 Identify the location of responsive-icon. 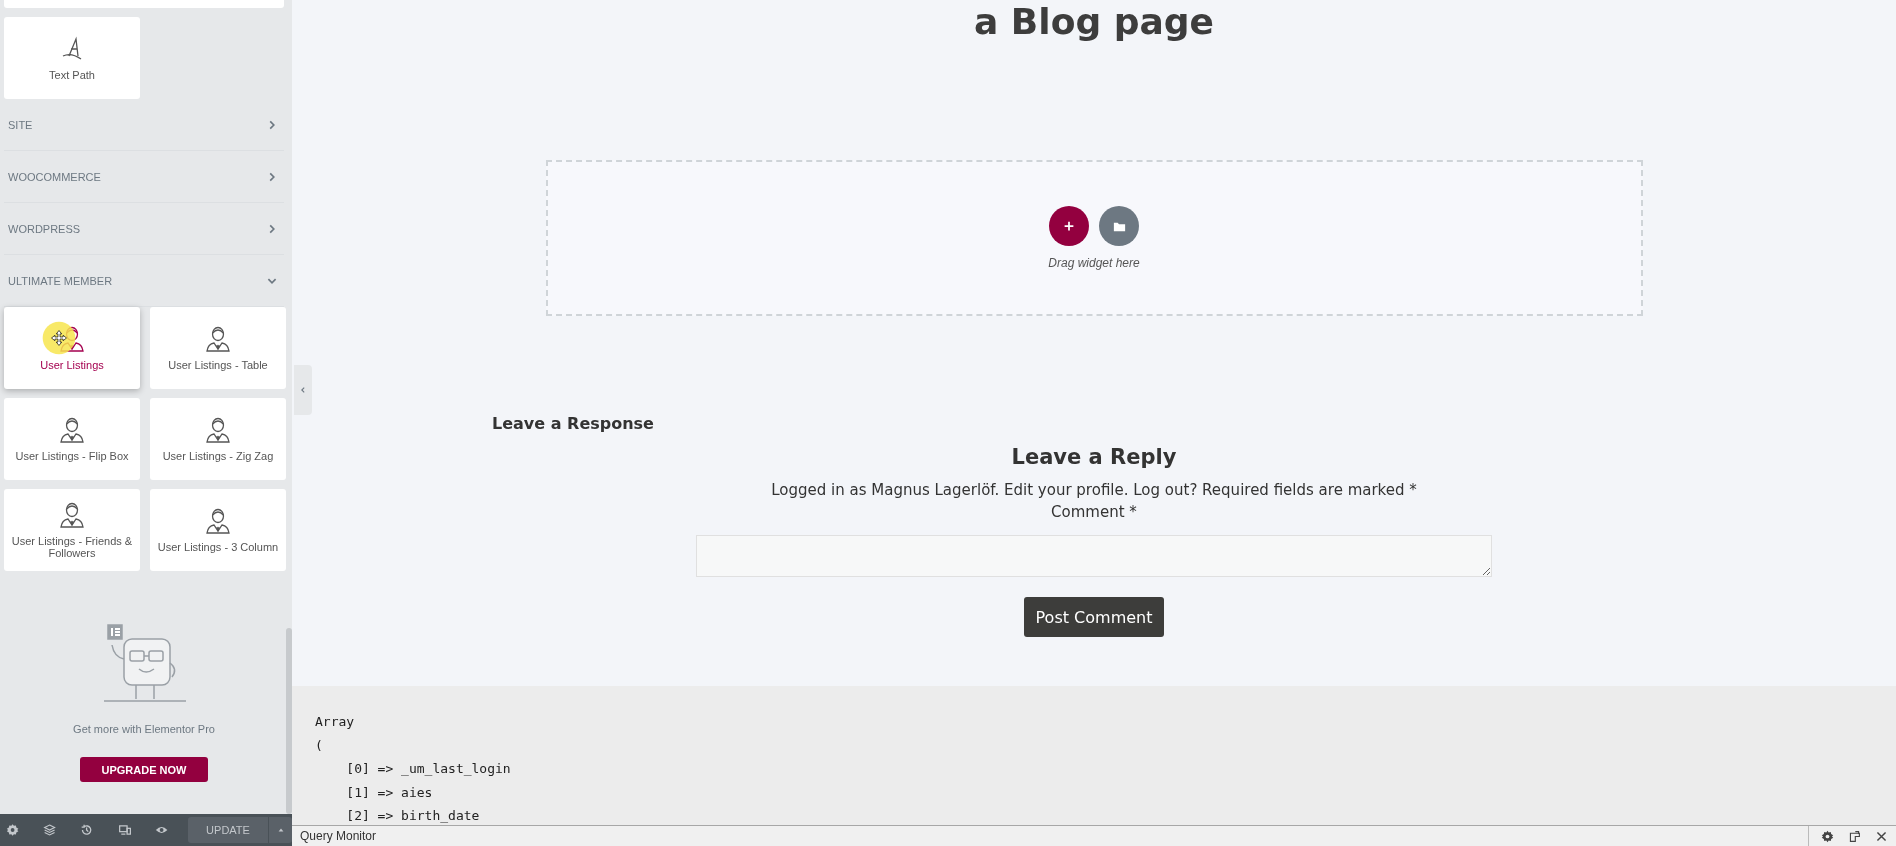
(124, 830).